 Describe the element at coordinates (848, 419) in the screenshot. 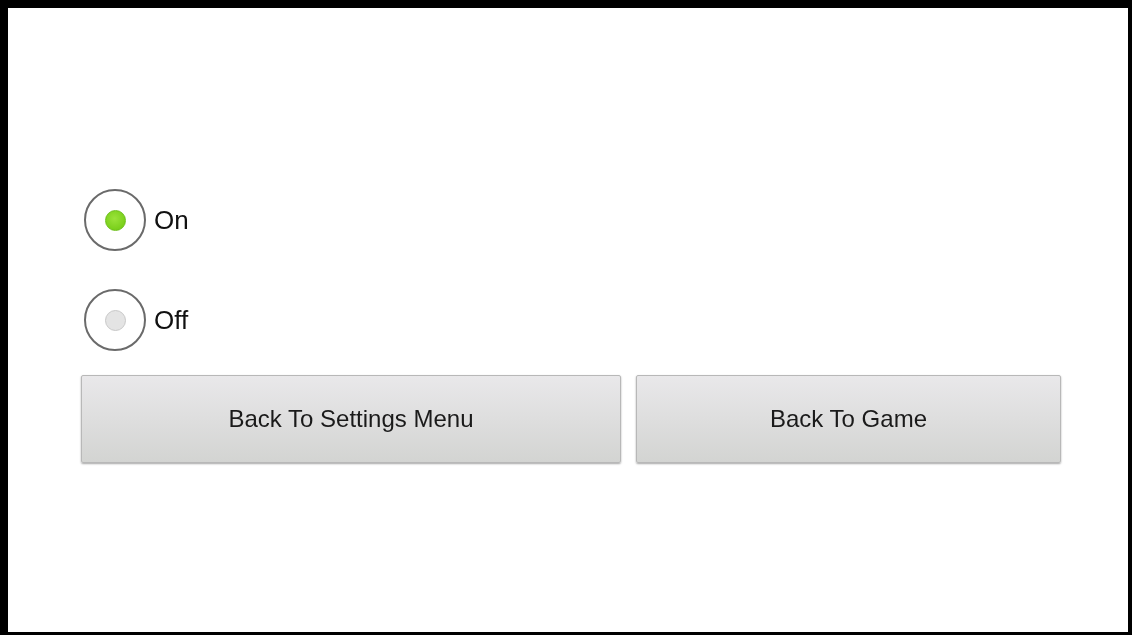

I see `nav-button: Back To Game` at that location.